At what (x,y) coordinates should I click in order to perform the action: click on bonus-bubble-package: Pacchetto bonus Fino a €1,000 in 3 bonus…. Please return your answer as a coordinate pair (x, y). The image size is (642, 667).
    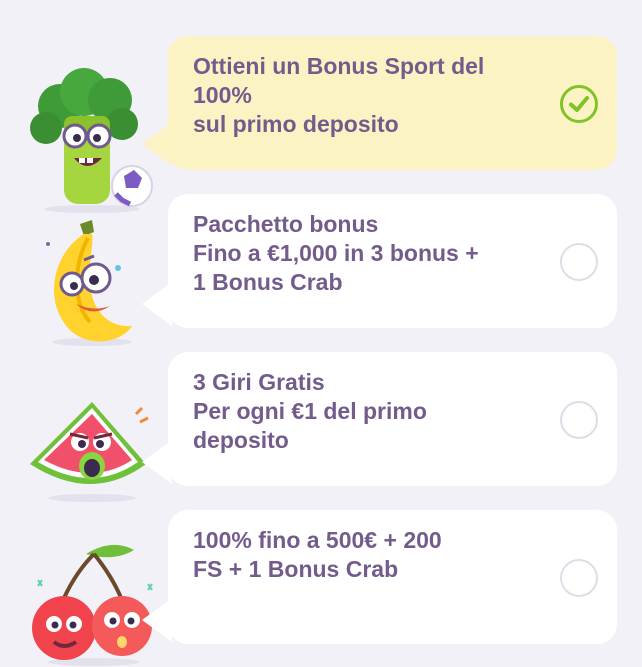
    Looking at the image, I should click on (379, 261).